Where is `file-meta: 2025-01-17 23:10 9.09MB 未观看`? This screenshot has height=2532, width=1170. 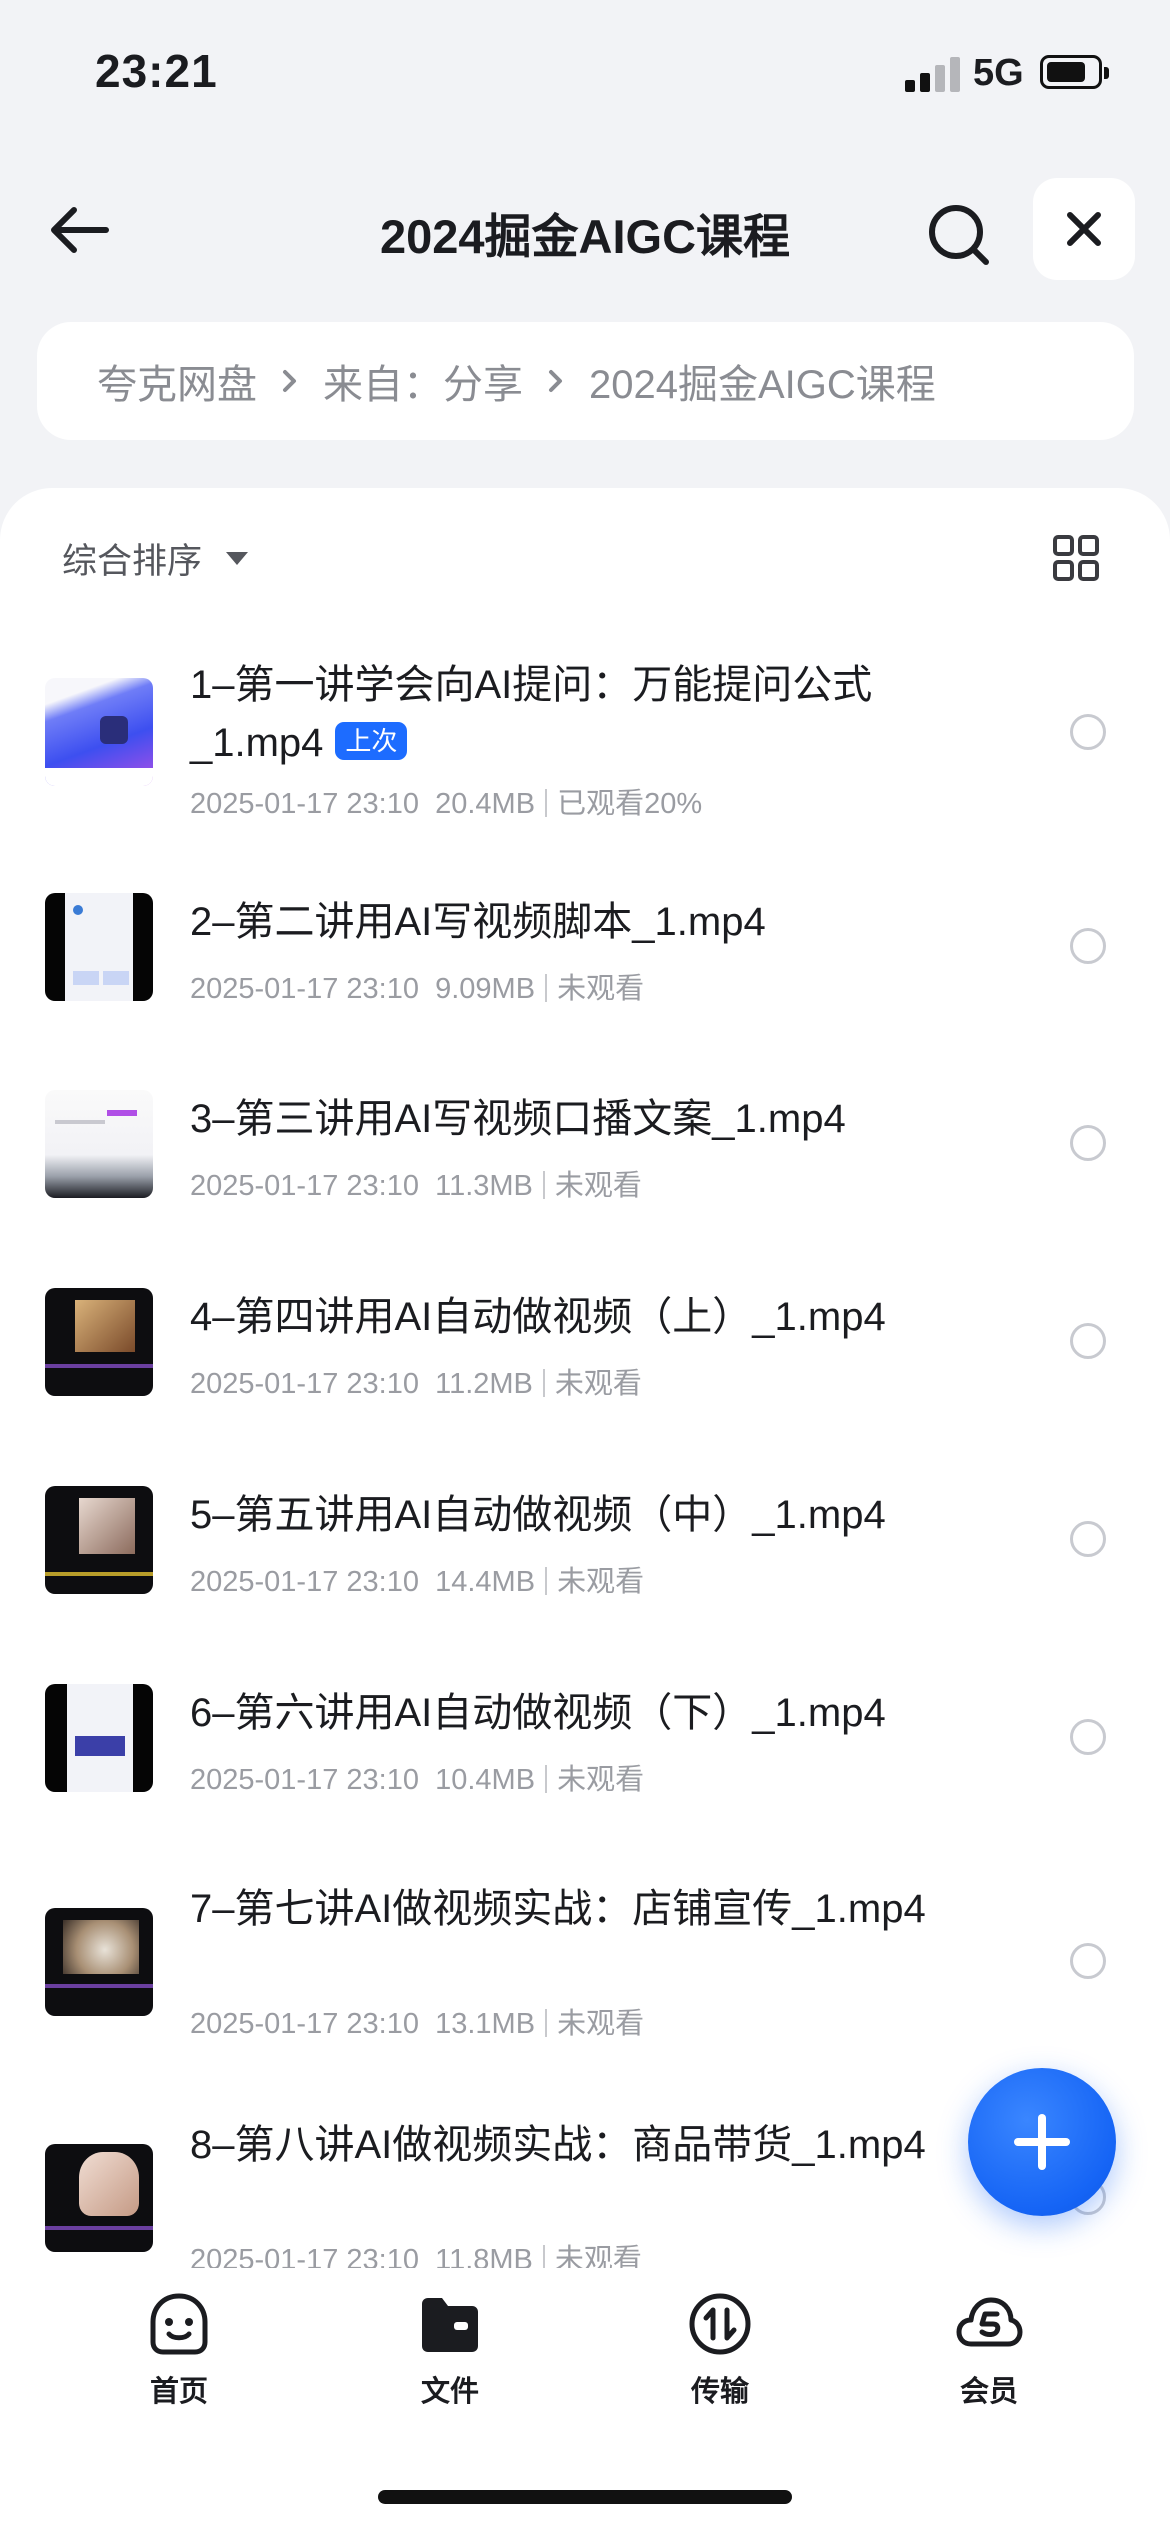
file-meta: 2025-01-17 23:10 9.09MB 未观看 is located at coordinates (417, 986).